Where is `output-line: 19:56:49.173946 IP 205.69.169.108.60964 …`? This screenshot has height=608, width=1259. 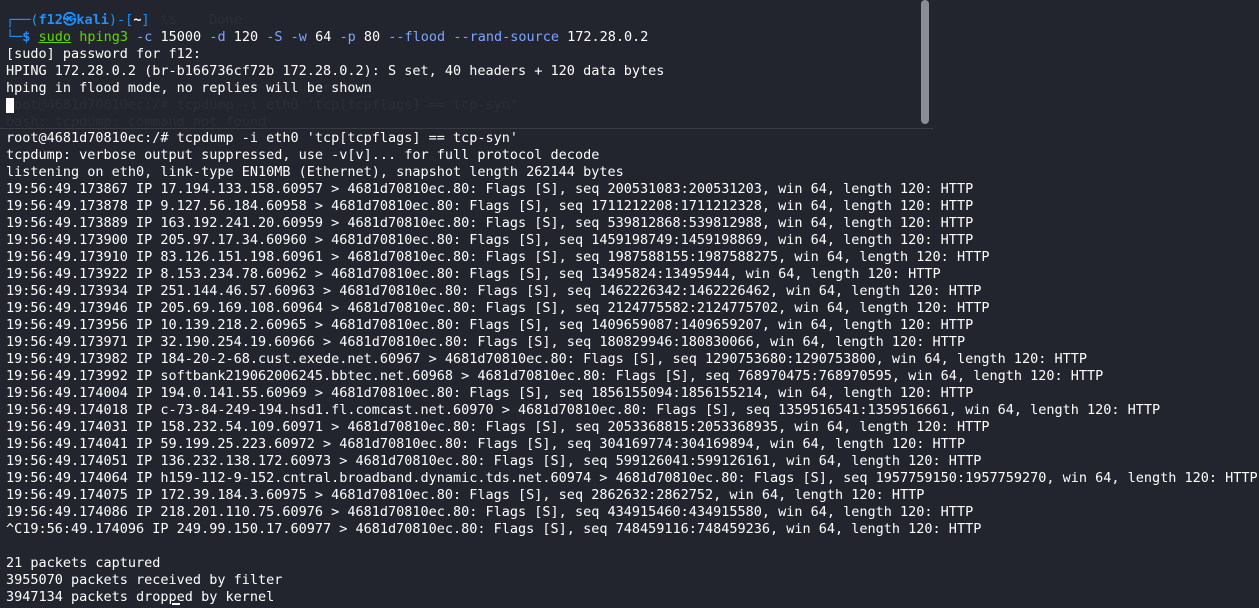 output-line: 19:56:49.173946 IP 205.69.169.108.60964 … is located at coordinates (498, 308).